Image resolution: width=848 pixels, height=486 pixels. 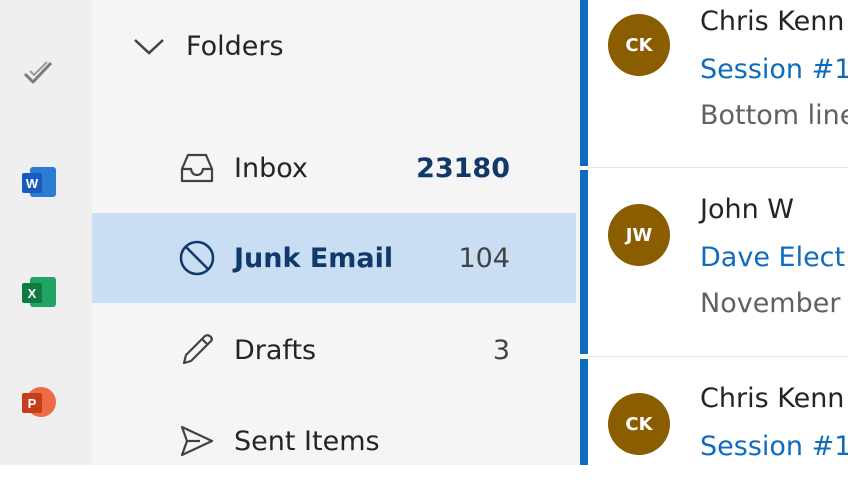 What do you see at coordinates (463, 168) in the screenshot?
I see `unread-count: 23180` at bounding box center [463, 168].